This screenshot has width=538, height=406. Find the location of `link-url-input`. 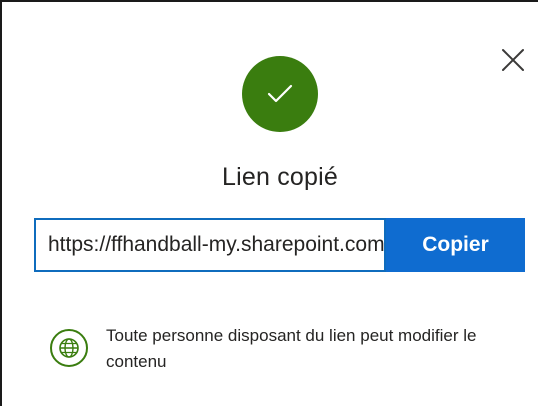

link-url-input is located at coordinates (210, 245).